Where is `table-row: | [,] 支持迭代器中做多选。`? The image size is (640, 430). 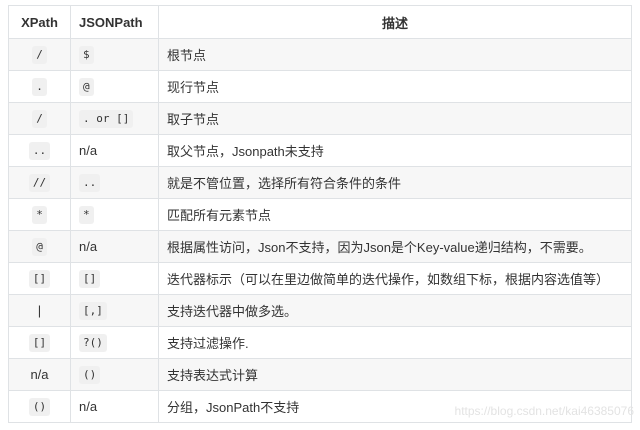 table-row: | [,] 支持迭代器中做多选。 is located at coordinates (320, 310).